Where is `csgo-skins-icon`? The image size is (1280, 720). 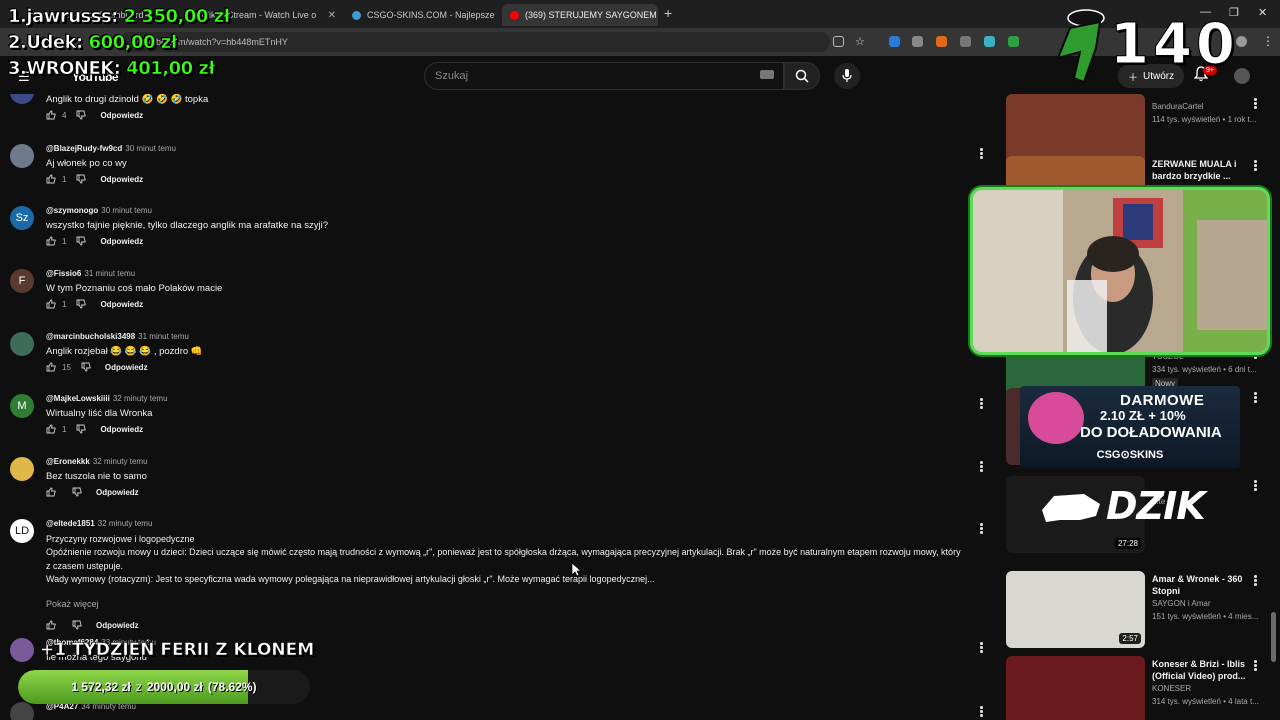
csgo-skins-icon is located at coordinates (356, 15).